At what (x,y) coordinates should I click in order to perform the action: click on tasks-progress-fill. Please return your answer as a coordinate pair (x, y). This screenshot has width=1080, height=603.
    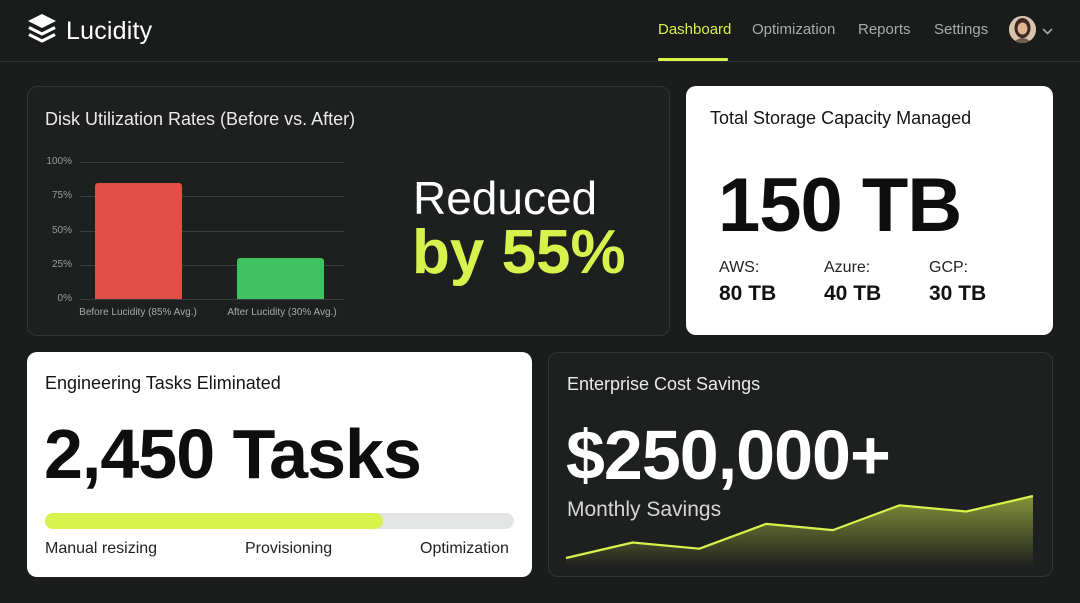
    Looking at the image, I should click on (214, 521).